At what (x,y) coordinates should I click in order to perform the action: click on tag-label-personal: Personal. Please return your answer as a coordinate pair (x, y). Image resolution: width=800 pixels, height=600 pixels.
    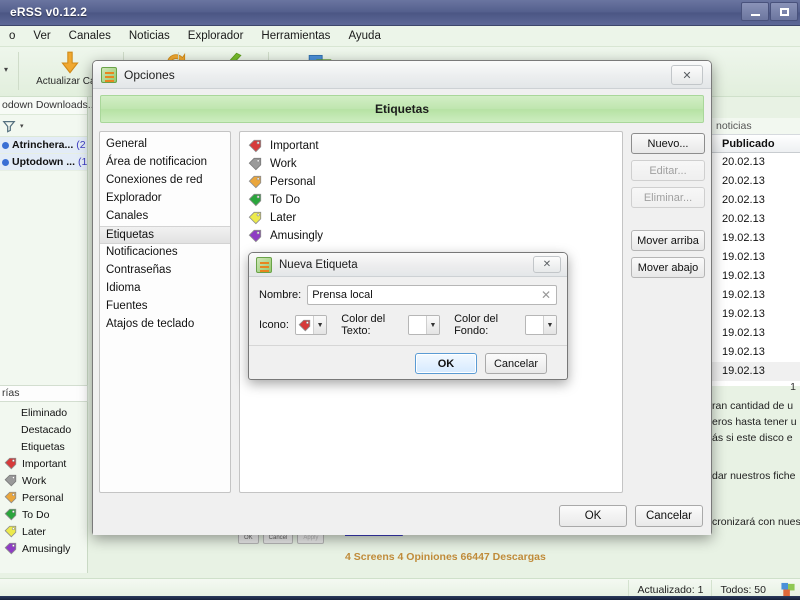
    Looking at the image, I should click on (293, 182).